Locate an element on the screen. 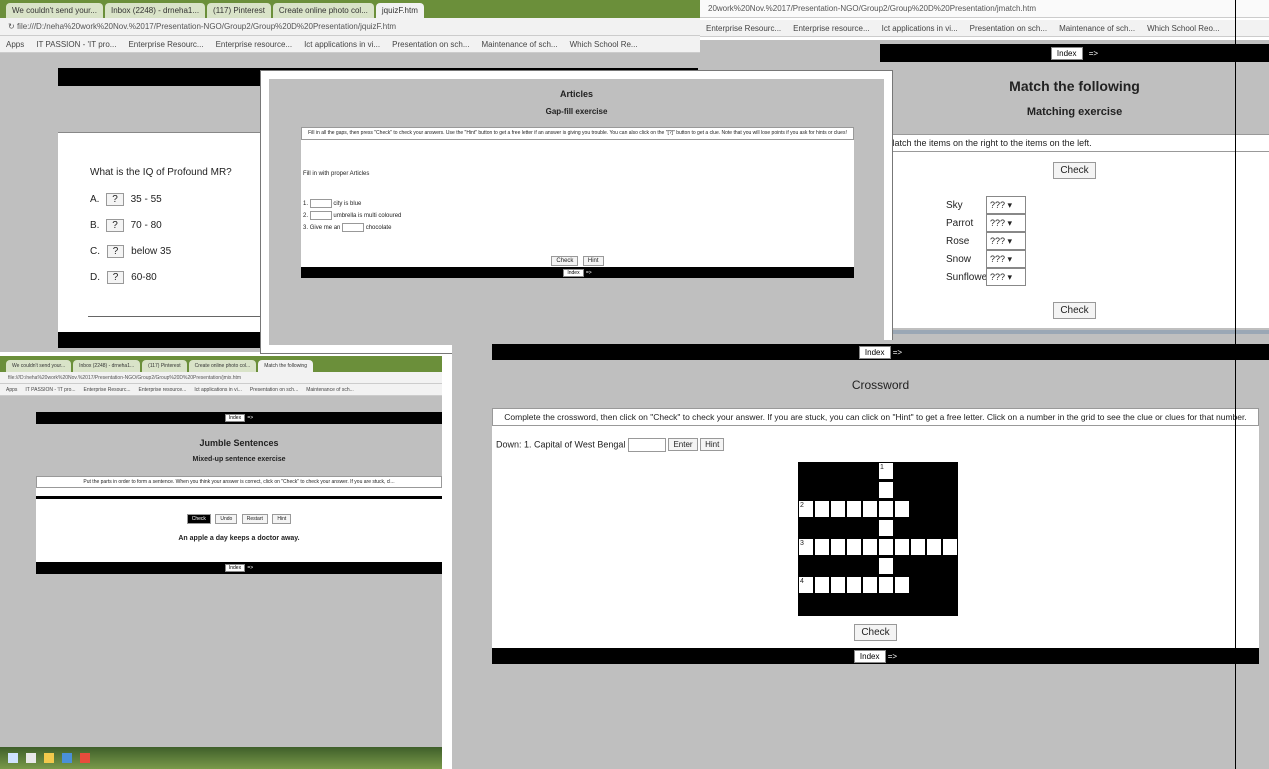  undo-button: Undo is located at coordinates (226, 519).